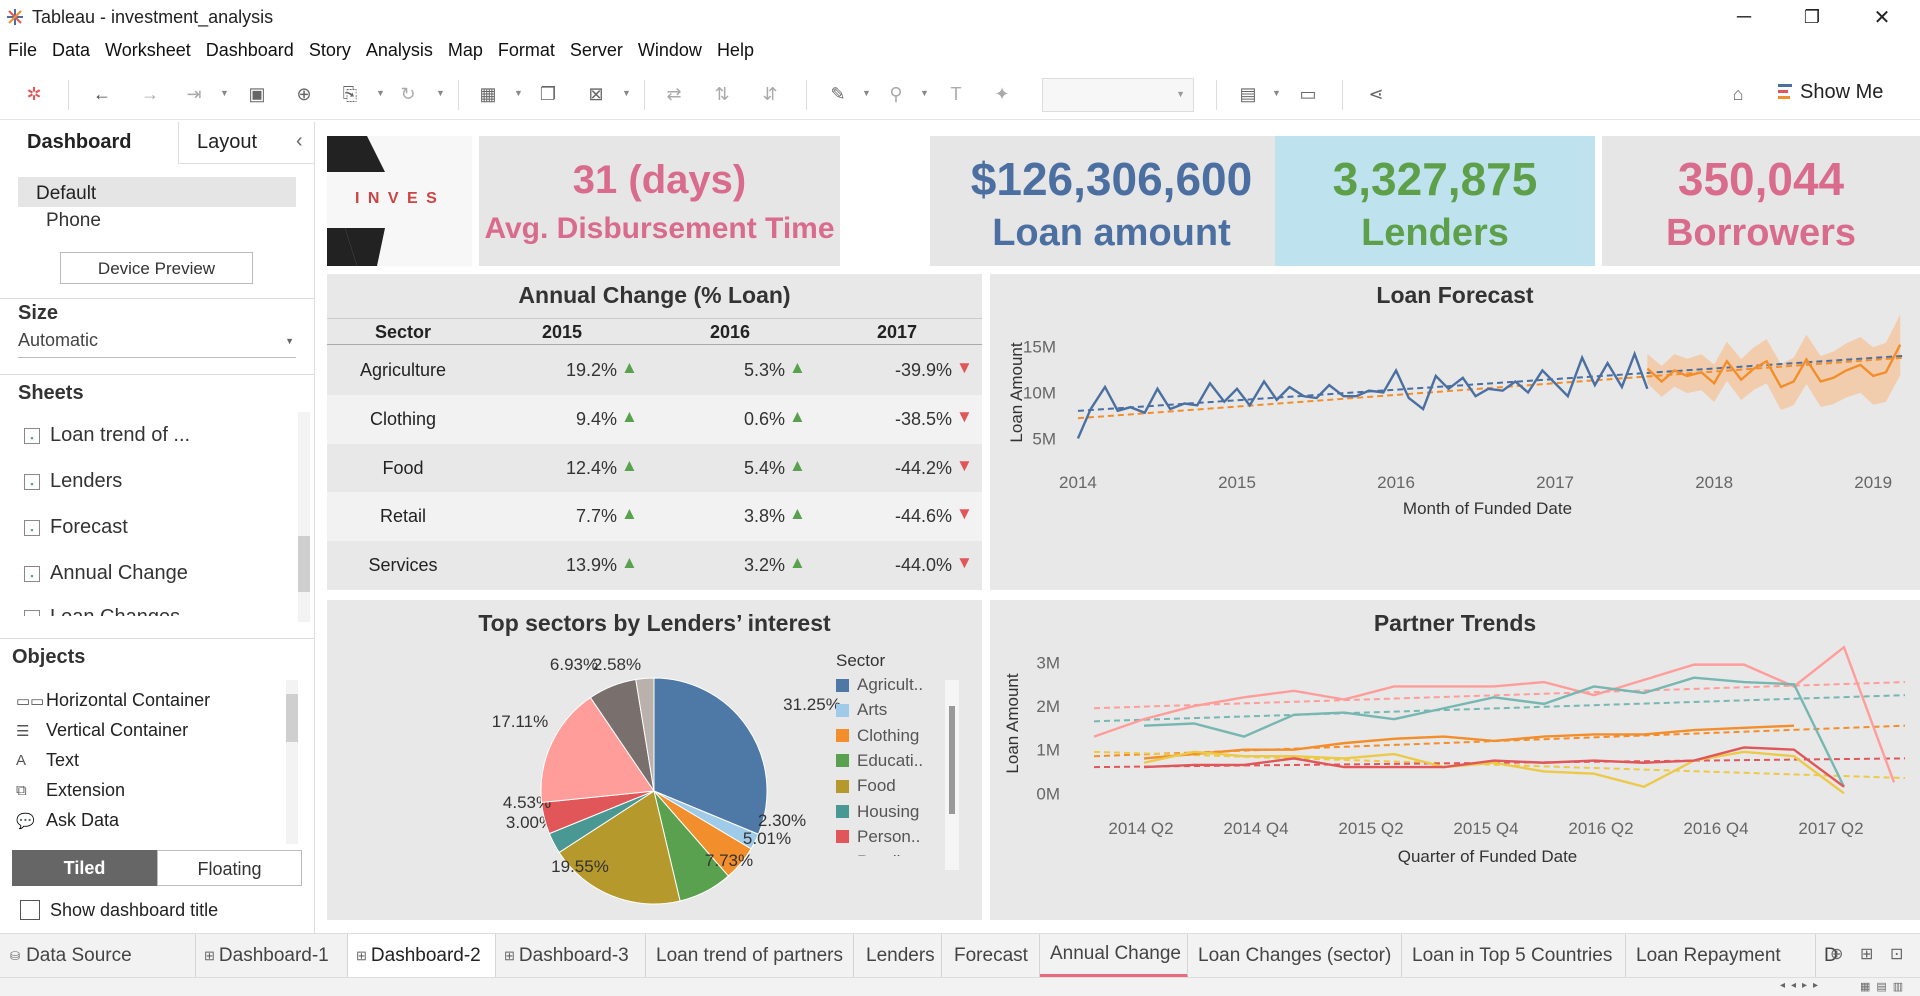 This screenshot has width=1920, height=996. I want to click on object-ask-data: 💬 Ask Data, so click(67, 820).